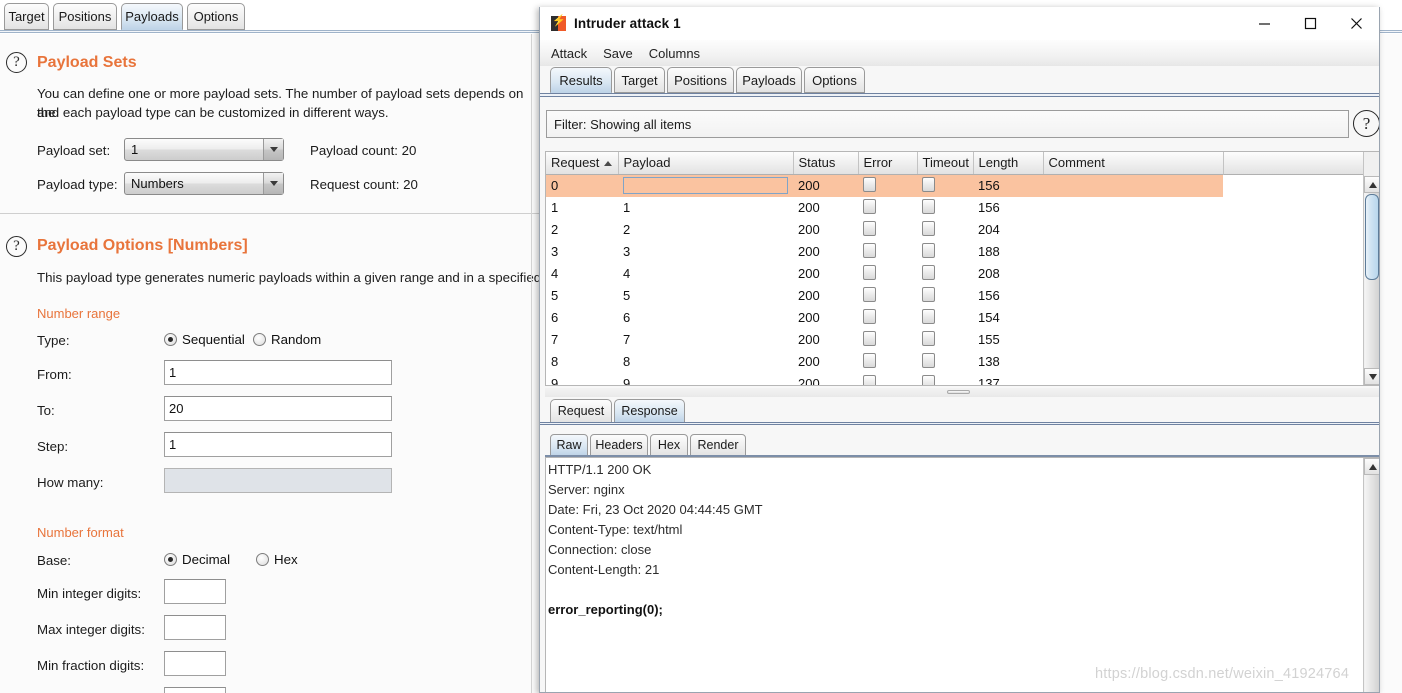 This screenshot has width=1402, height=693. Describe the element at coordinates (582, 163) in the screenshot. I see `column-header-request: Request` at that location.